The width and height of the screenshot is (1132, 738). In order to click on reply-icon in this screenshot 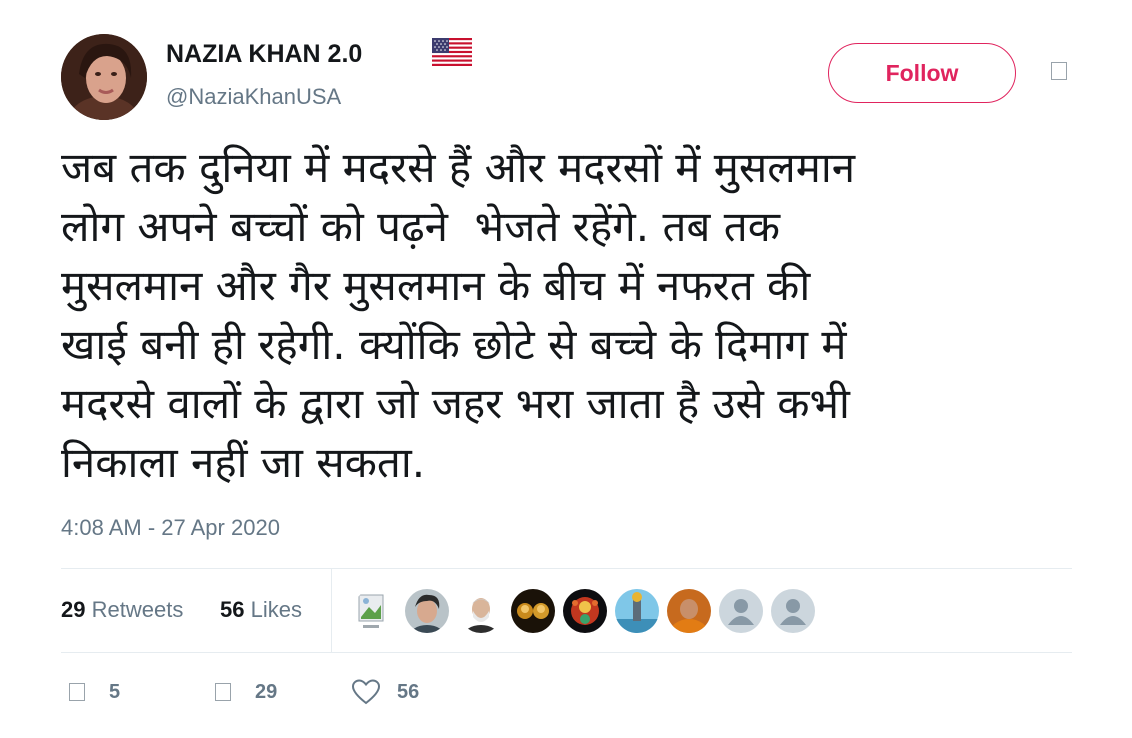, I will do `click(77, 692)`.